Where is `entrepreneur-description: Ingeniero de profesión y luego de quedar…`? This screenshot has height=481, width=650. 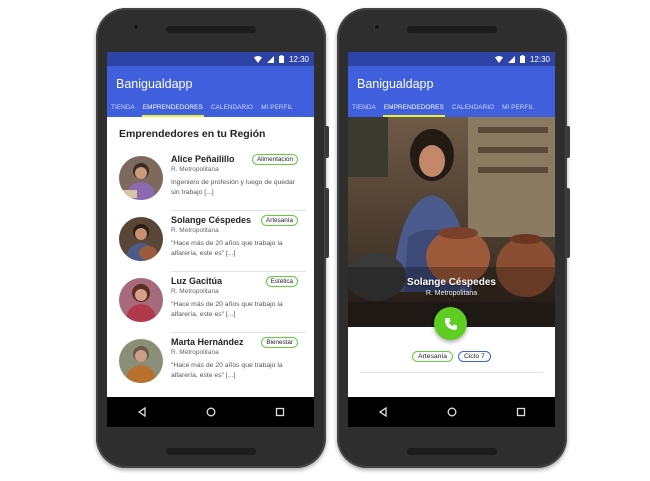 entrepreneur-description: Ingeniero de profesión y luego de quedar… is located at coordinates (233, 187).